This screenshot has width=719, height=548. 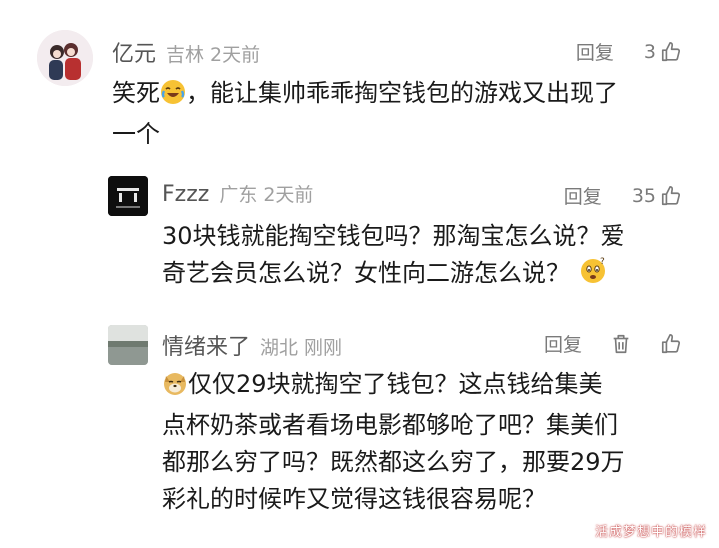 What do you see at coordinates (185, 194) in the screenshot?
I see `username: Fzzz` at bounding box center [185, 194].